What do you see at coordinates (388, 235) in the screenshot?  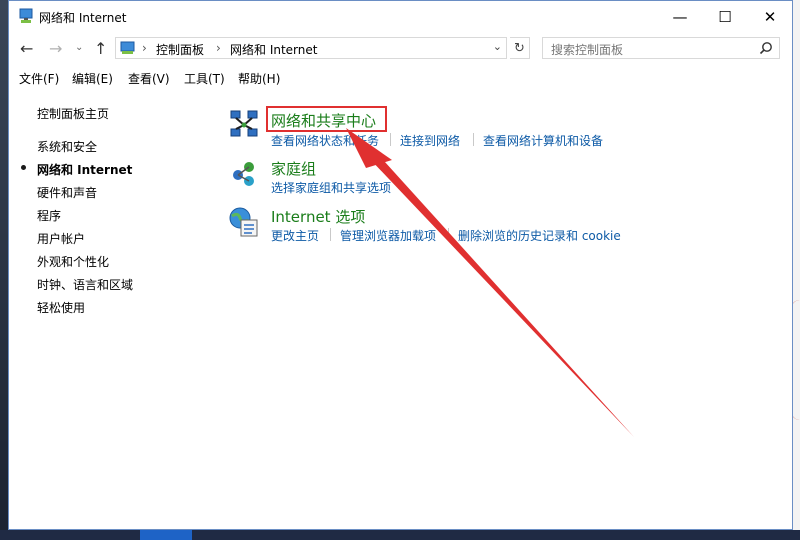 I see `manage-addons-link: 管理浏览器加载项` at bounding box center [388, 235].